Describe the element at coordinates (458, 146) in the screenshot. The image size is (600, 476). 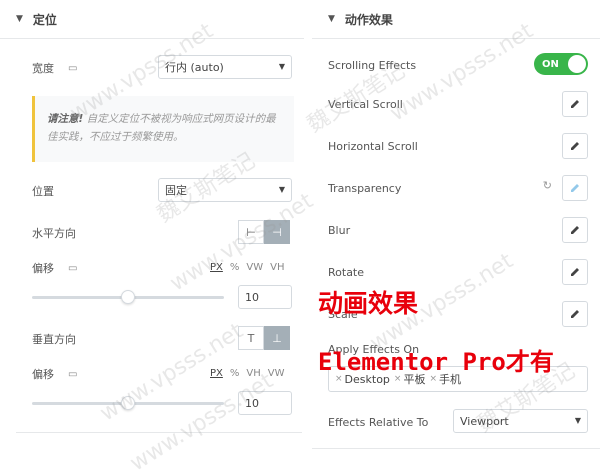
I see `effect-row-horizontal-scroll: Horizontal Scroll` at that location.